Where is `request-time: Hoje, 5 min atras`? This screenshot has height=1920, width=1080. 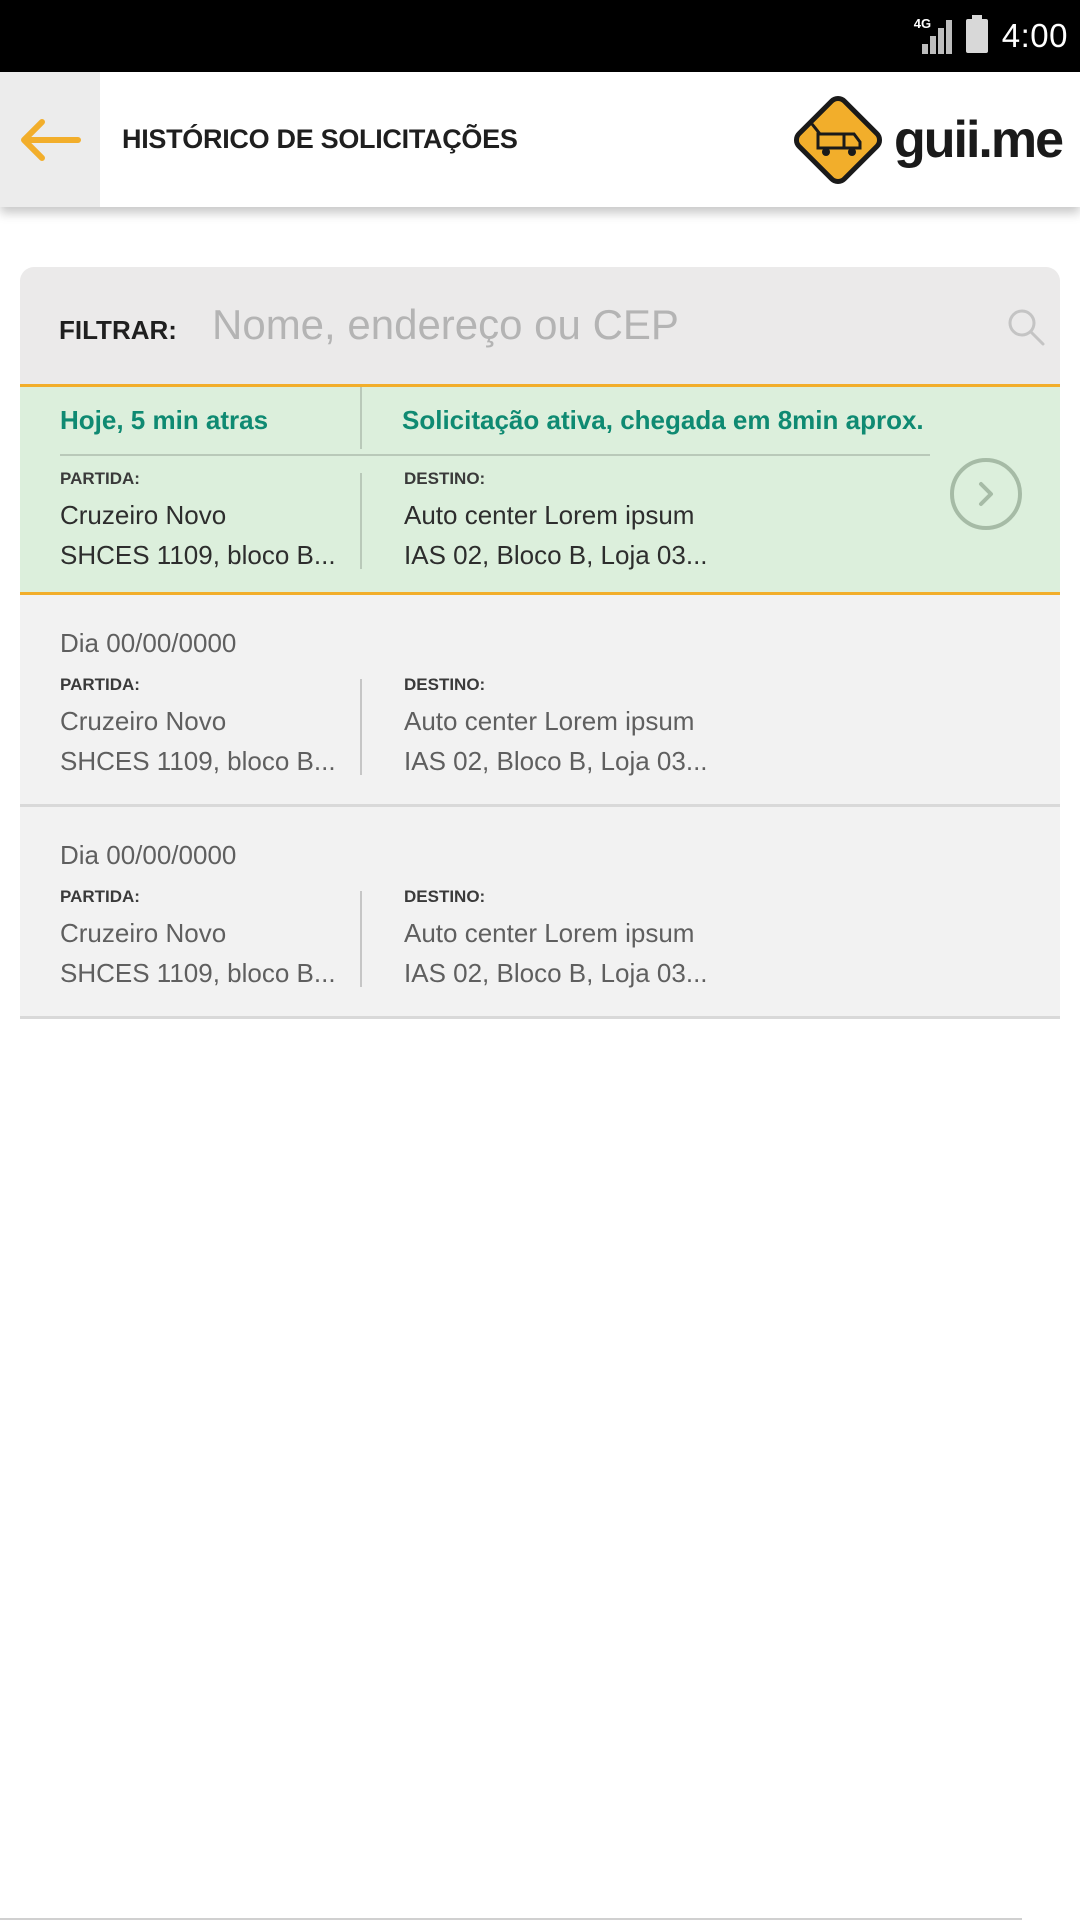 request-time: Hoje, 5 min atras is located at coordinates (164, 420).